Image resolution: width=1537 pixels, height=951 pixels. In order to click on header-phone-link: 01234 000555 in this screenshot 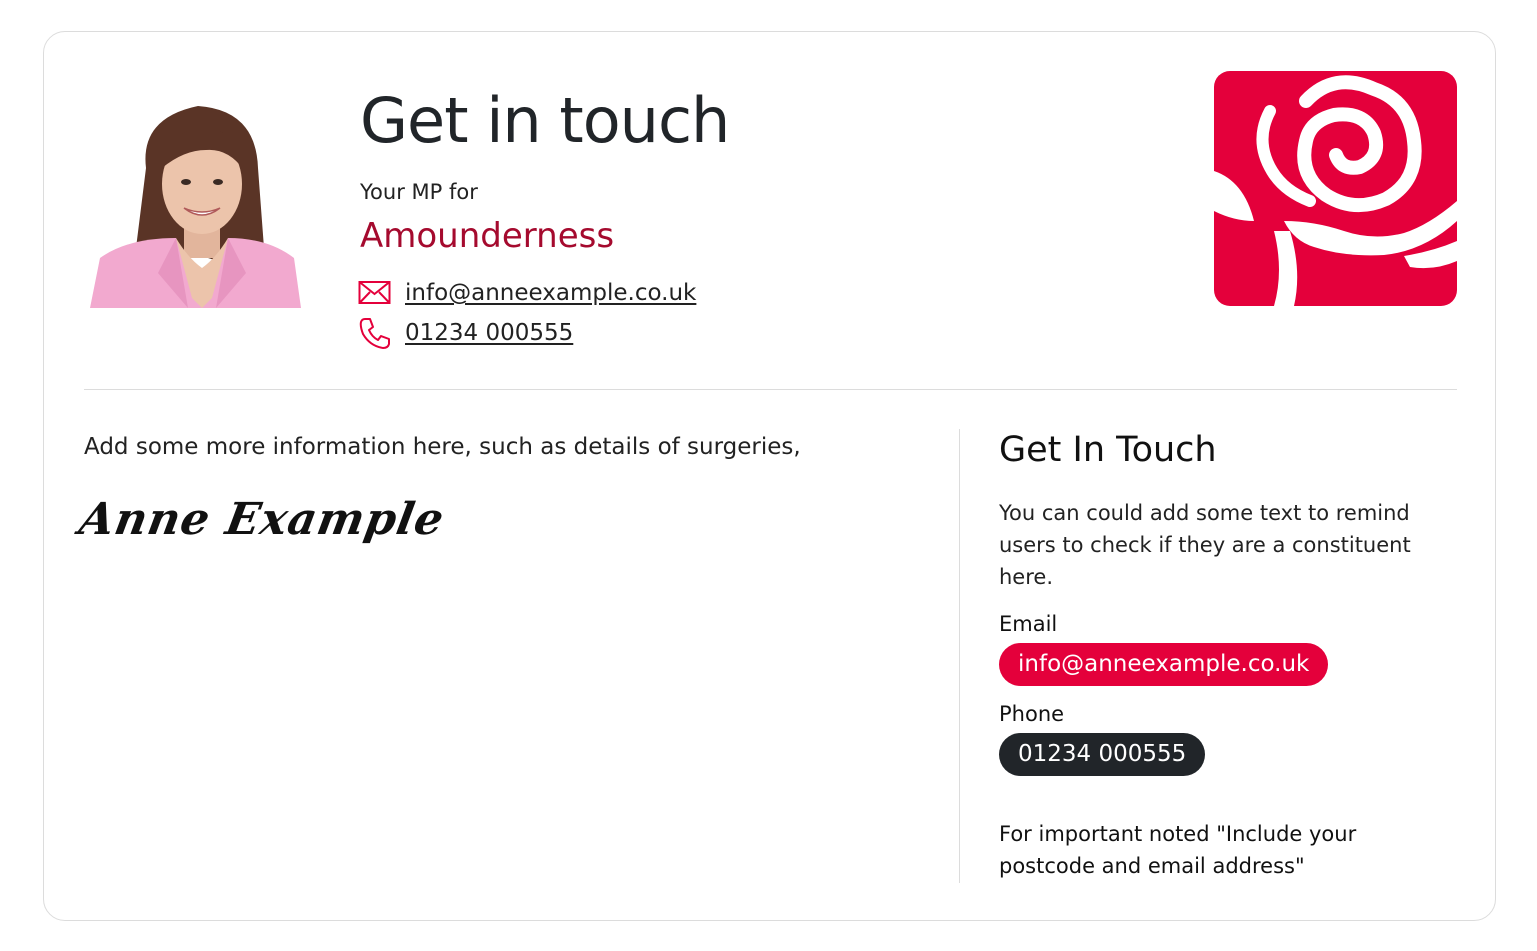, I will do `click(489, 333)`.